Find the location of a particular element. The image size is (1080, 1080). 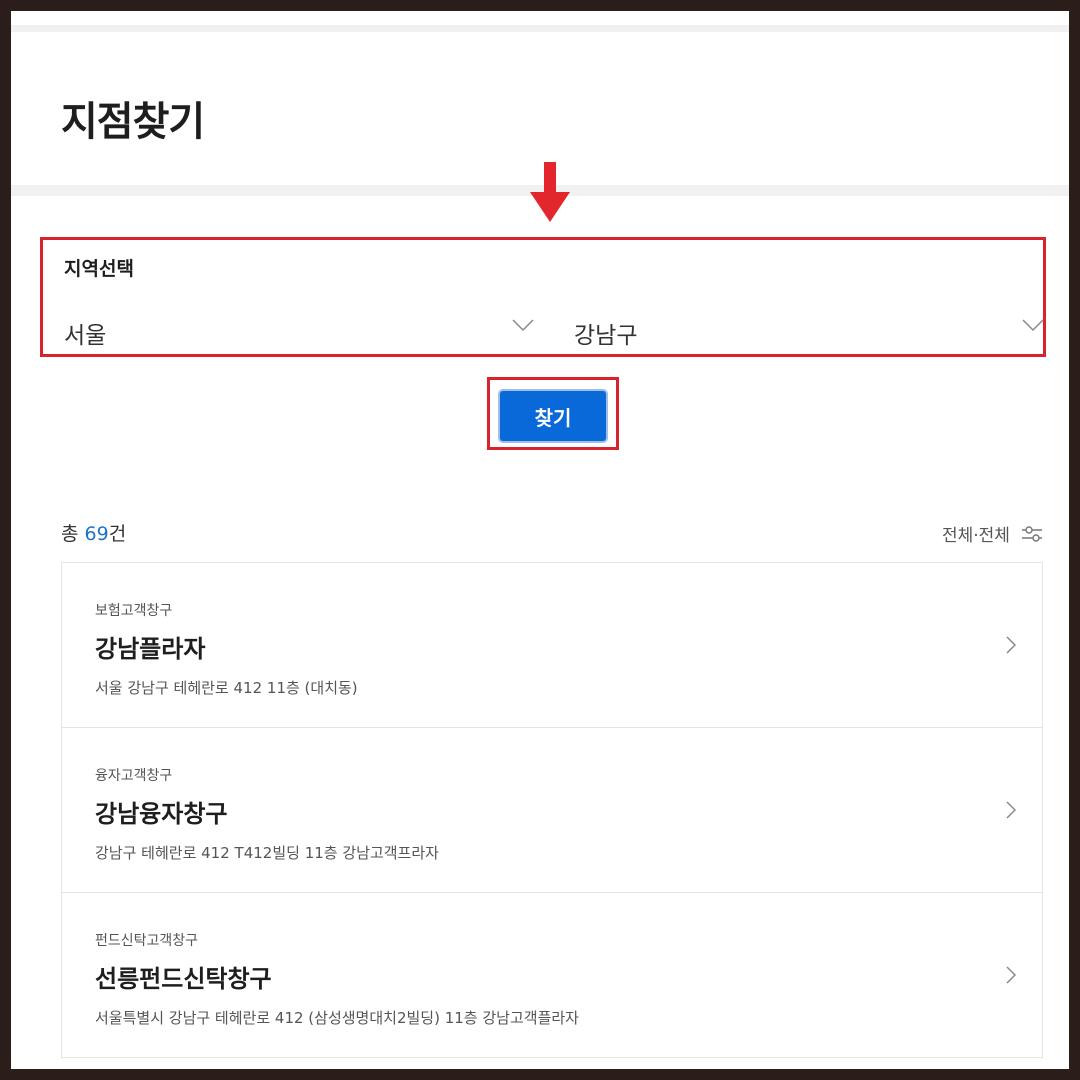

search-button: 찾기 is located at coordinates (553, 416).